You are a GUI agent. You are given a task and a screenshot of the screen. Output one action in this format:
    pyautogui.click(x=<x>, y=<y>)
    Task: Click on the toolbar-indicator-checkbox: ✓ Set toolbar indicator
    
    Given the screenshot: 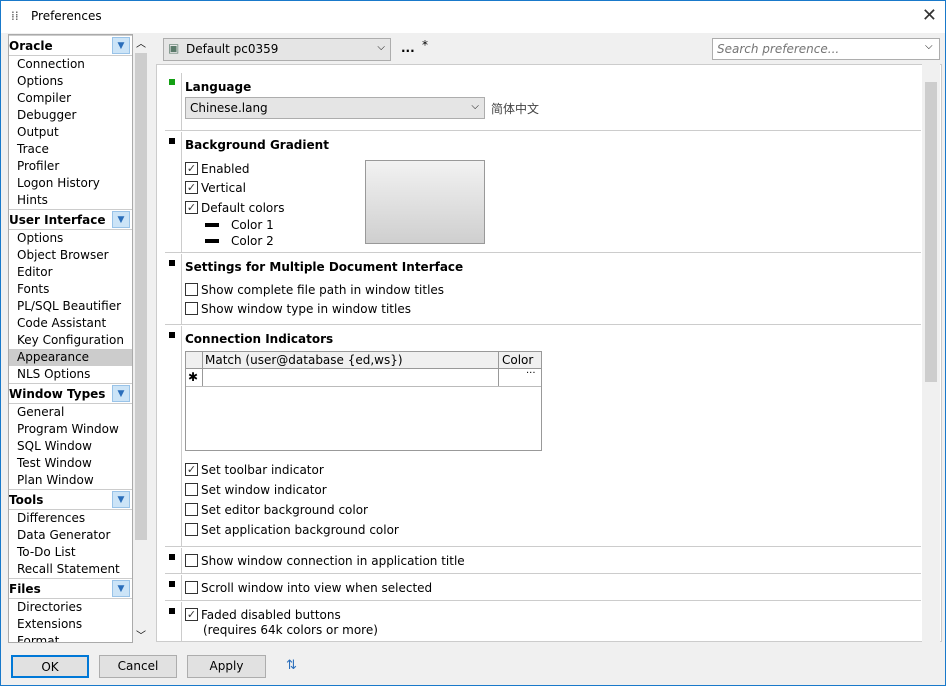 What is the action you would take?
    pyautogui.click(x=254, y=471)
    